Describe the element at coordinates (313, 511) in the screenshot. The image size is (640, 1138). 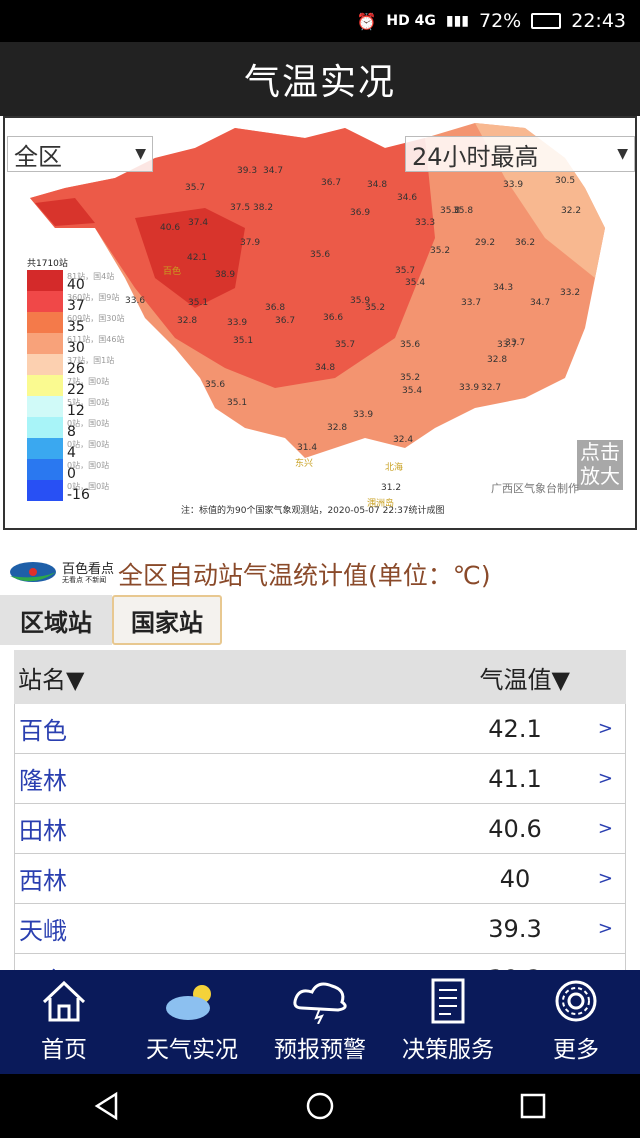
I see `map-note: 注：标值的为90个国家气象观测站，2020-05-07 22:37统计成图` at that location.